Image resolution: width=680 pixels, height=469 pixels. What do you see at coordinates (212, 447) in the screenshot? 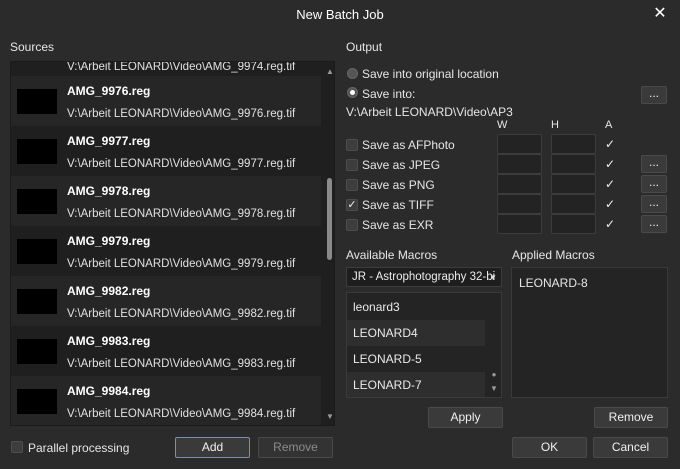
I see `add-button: Add` at bounding box center [212, 447].